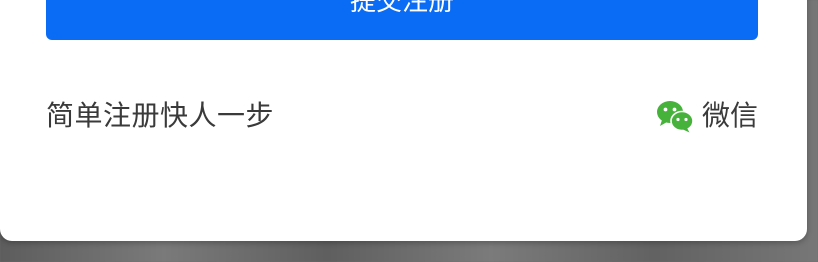 This screenshot has height=262, width=818. I want to click on register-tagline: 简单注册快人一步, so click(160, 115).